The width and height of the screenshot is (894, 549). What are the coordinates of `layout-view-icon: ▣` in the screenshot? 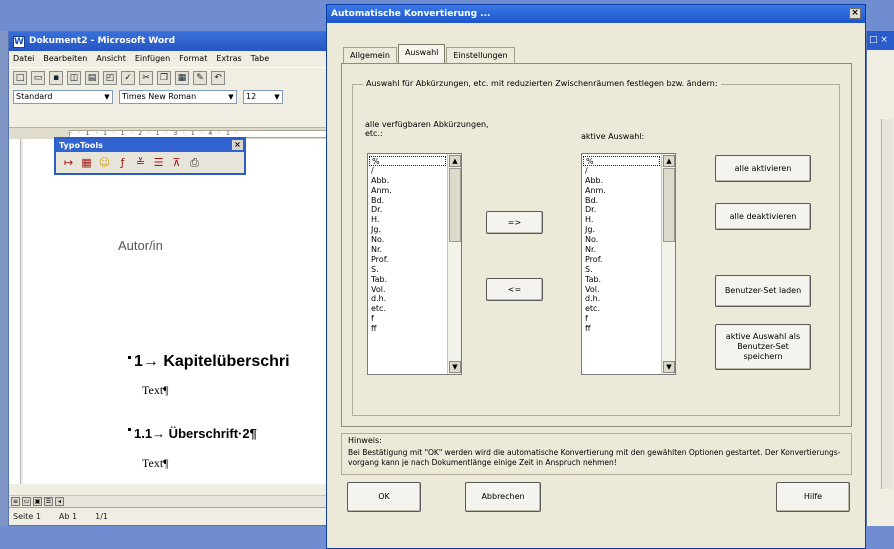 It's located at (37, 501).